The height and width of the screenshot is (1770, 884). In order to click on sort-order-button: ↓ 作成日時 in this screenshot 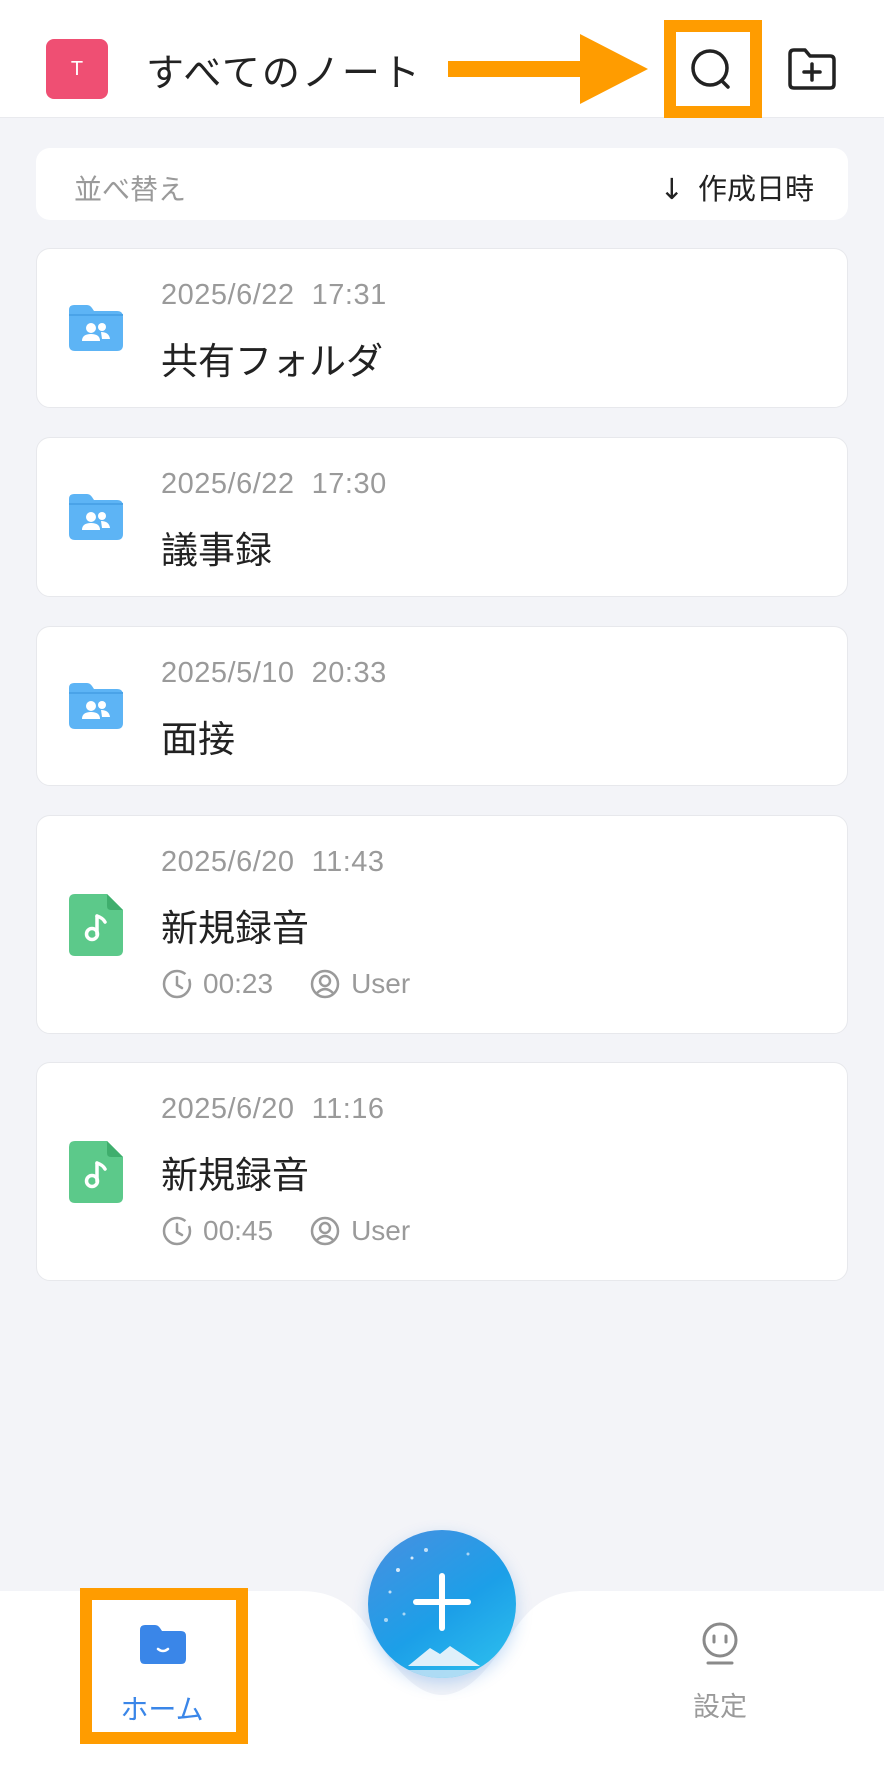, I will do `click(737, 187)`.